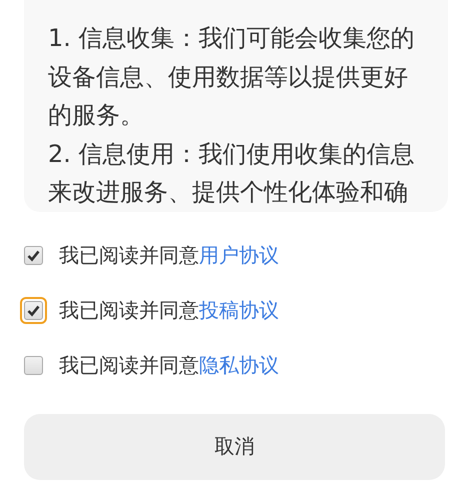 The height and width of the screenshot is (489, 472). What do you see at coordinates (239, 365) in the screenshot?
I see `agreement-link: 隐私协议` at bounding box center [239, 365].